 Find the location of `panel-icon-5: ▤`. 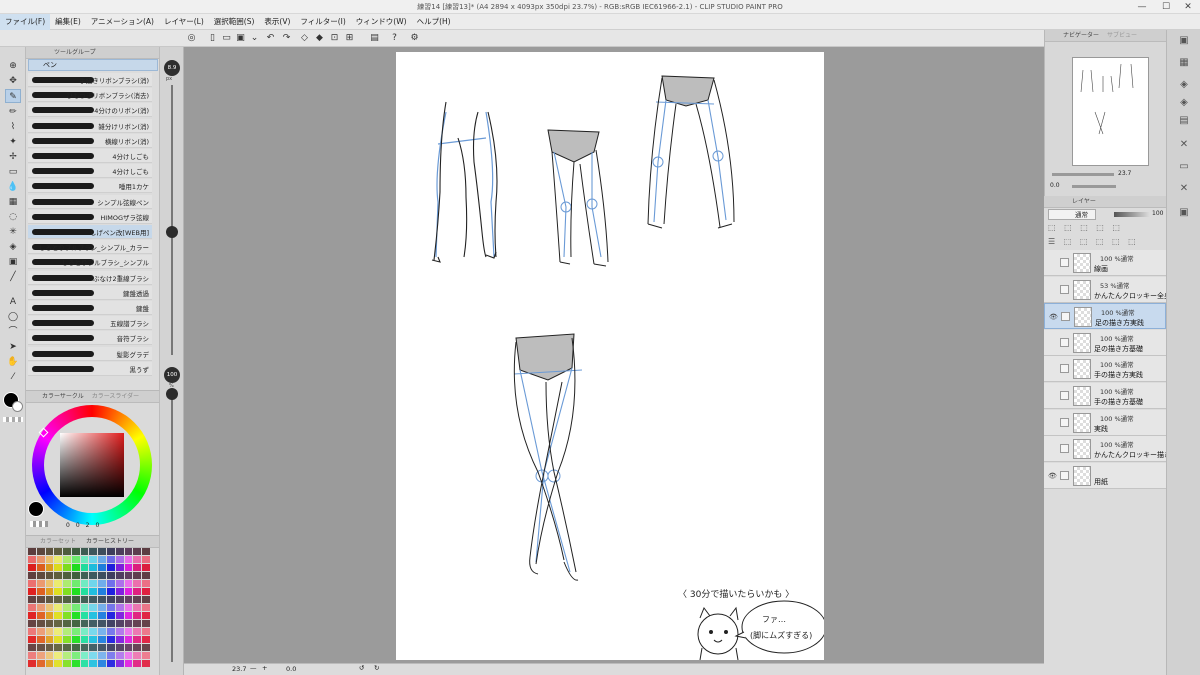

panel-icon-5: ▤ is located at coordinates (1184, 121).